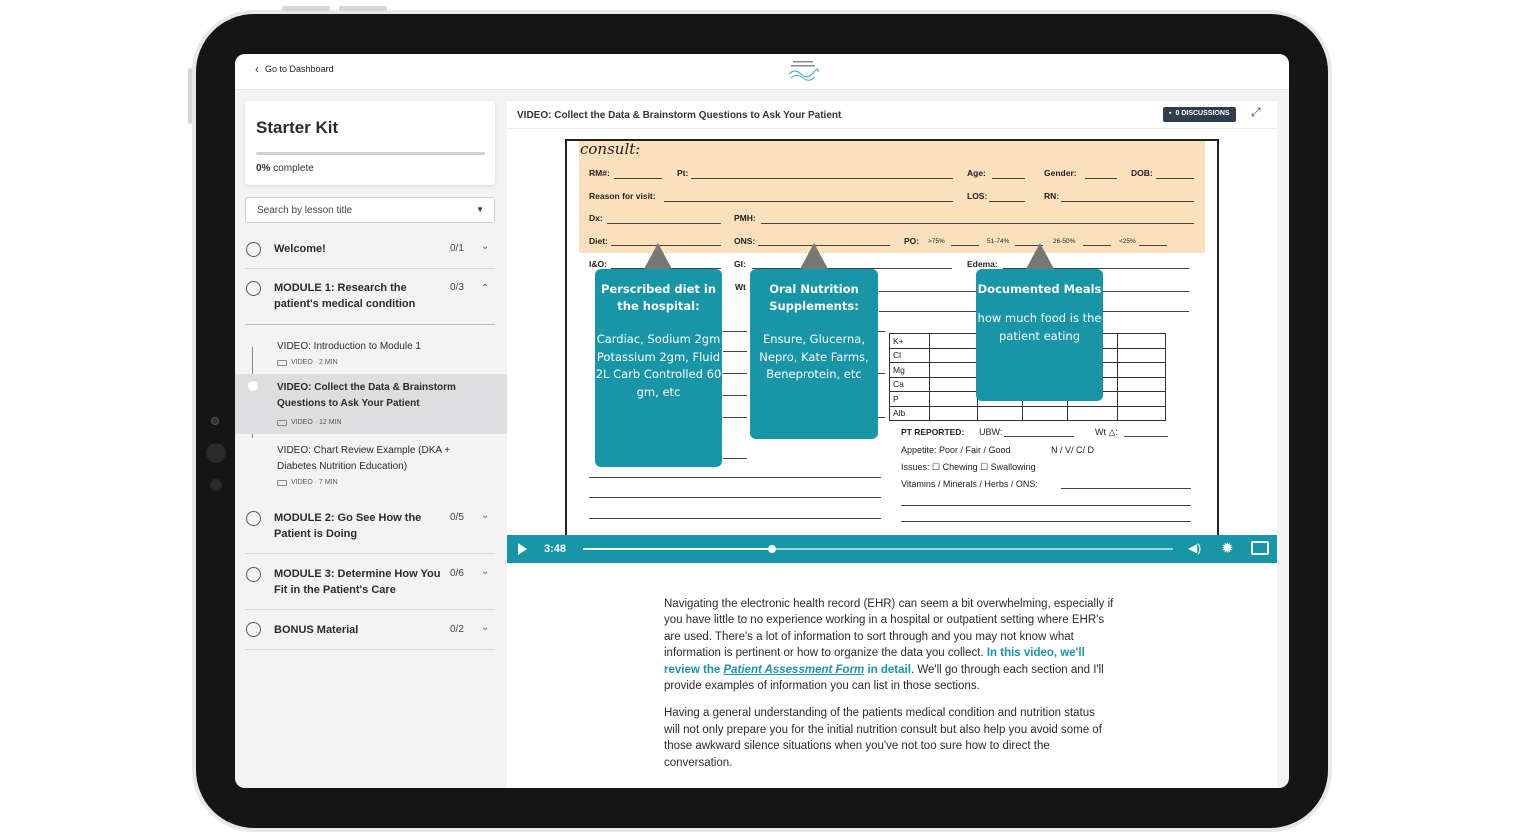 The height and width of the screenshot is (840, 1520). What do you see at coordinates (991, 432) in the screenshot?
I see `ubw-label: UBW:` at bounding box center [991, 432].